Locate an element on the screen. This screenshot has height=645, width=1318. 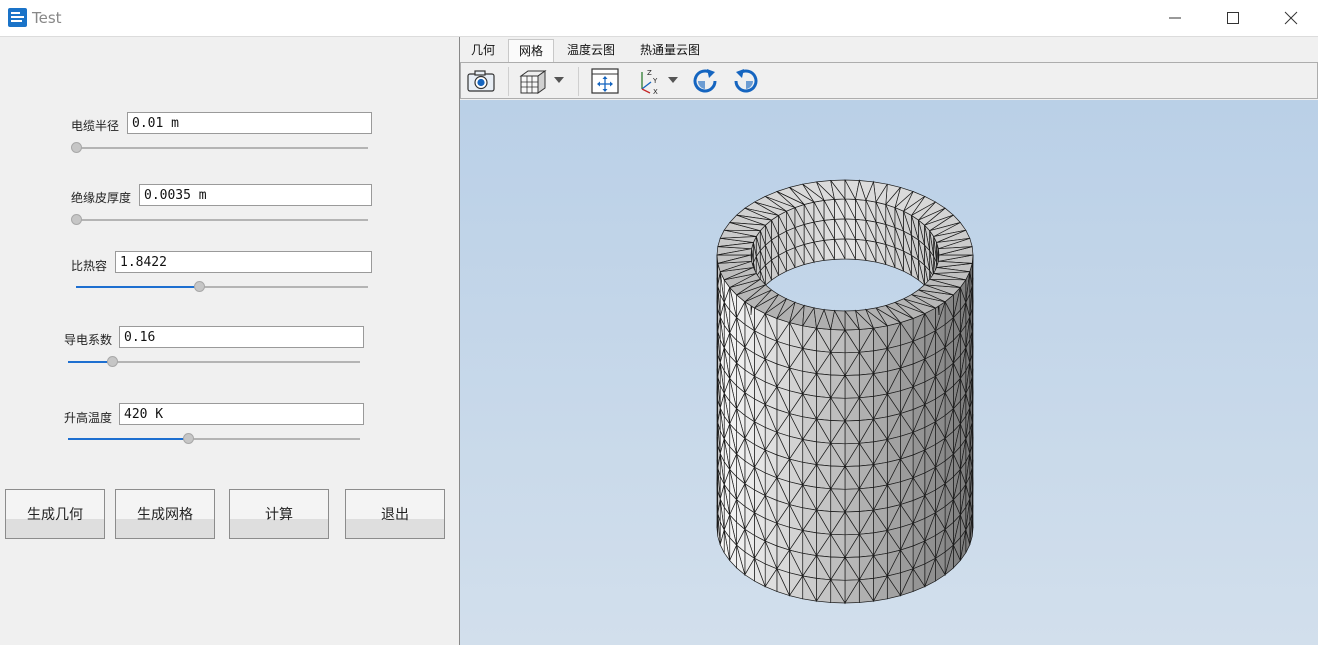
svg-text: Z is located at coordinates (649, 73).